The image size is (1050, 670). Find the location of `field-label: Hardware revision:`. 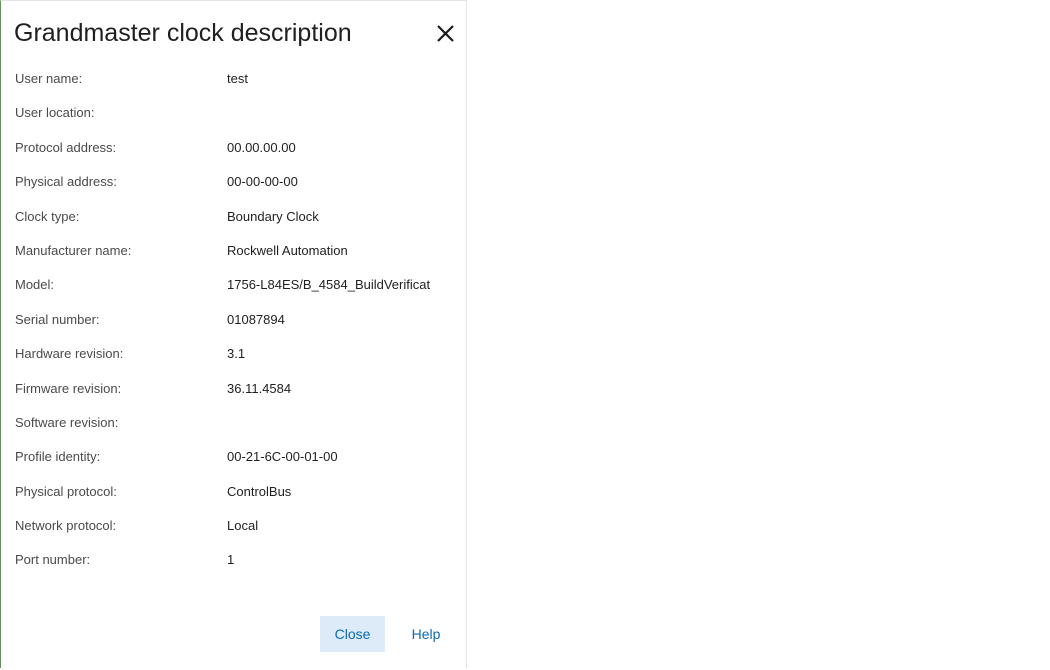

field-label: Hardware revision: is located at coordinates (69, 354).